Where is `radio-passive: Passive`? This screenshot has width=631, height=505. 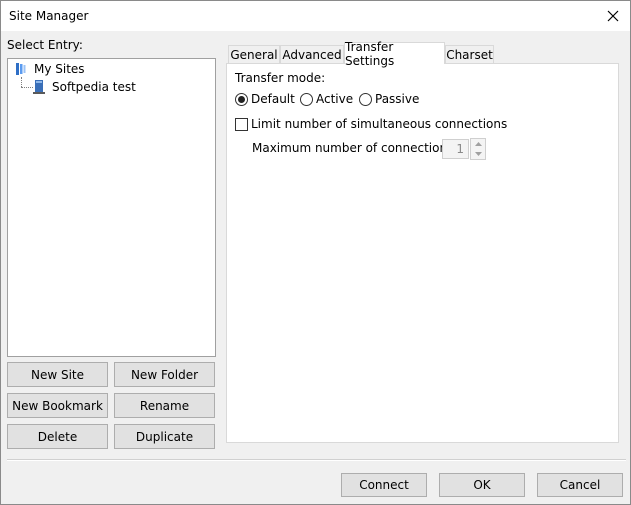
radio-passive: Passive is located at coordinates (389, 99).